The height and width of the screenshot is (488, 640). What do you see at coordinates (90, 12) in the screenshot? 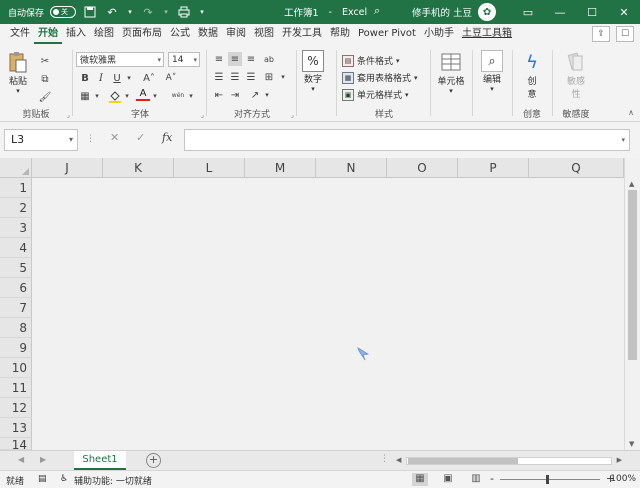
I see `save-icon` at bounding box center [90, 12].